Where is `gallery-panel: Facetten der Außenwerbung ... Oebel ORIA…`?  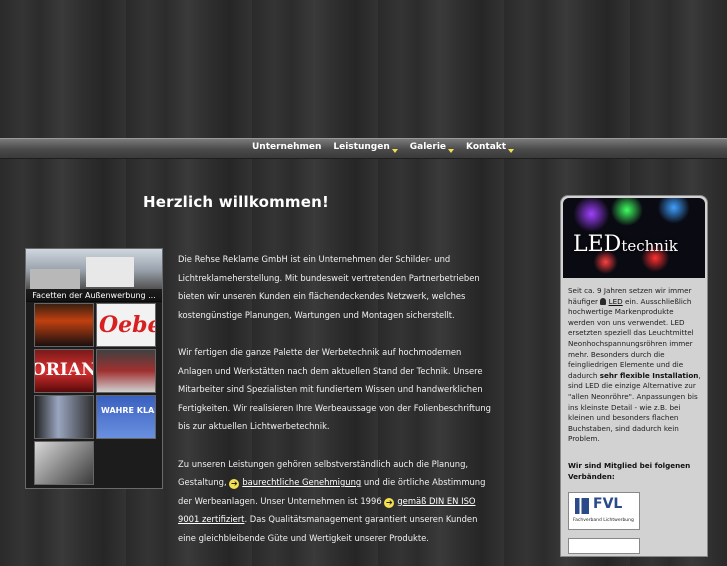
gallery-panel: Facetten der Außenwerbung ... Oebel ORIA… is located at coordinates (94, 368).